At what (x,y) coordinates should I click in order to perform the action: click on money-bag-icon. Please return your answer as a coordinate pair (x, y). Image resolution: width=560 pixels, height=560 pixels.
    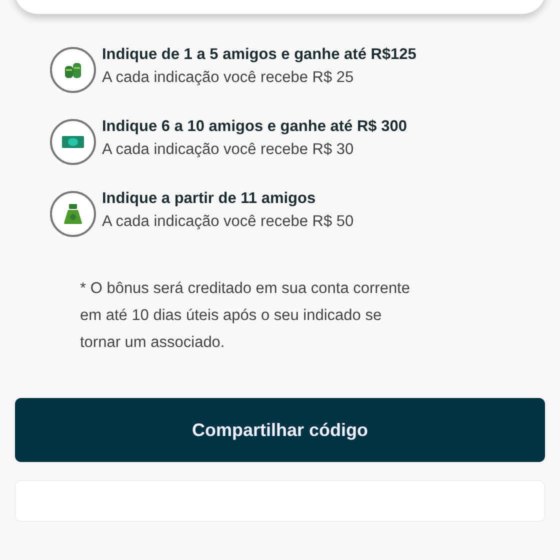
    Looking at the image, I should click on (73, 214).